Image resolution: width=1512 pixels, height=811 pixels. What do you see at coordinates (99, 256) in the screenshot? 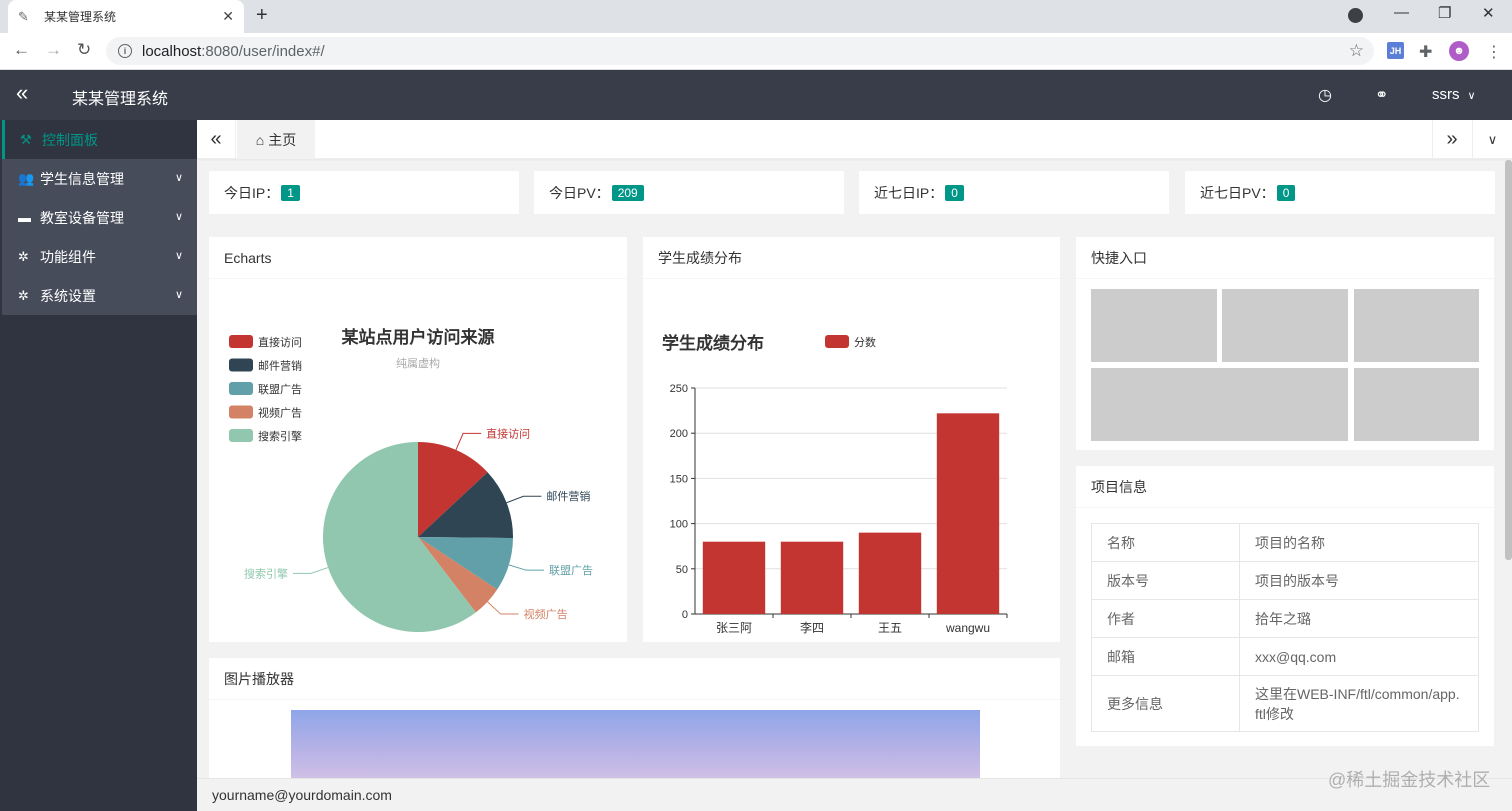
I see `sidebar-item-components: ✲ 功能组件 ∨` at bounding box center [99, 256].